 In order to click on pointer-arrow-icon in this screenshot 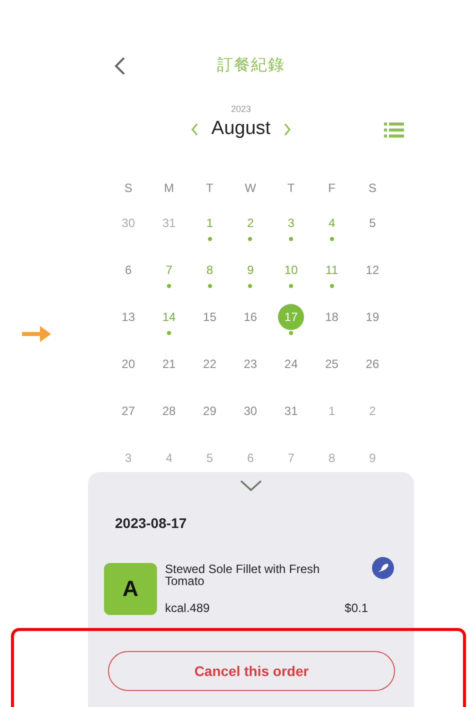, I will do `click(37, 334)`.